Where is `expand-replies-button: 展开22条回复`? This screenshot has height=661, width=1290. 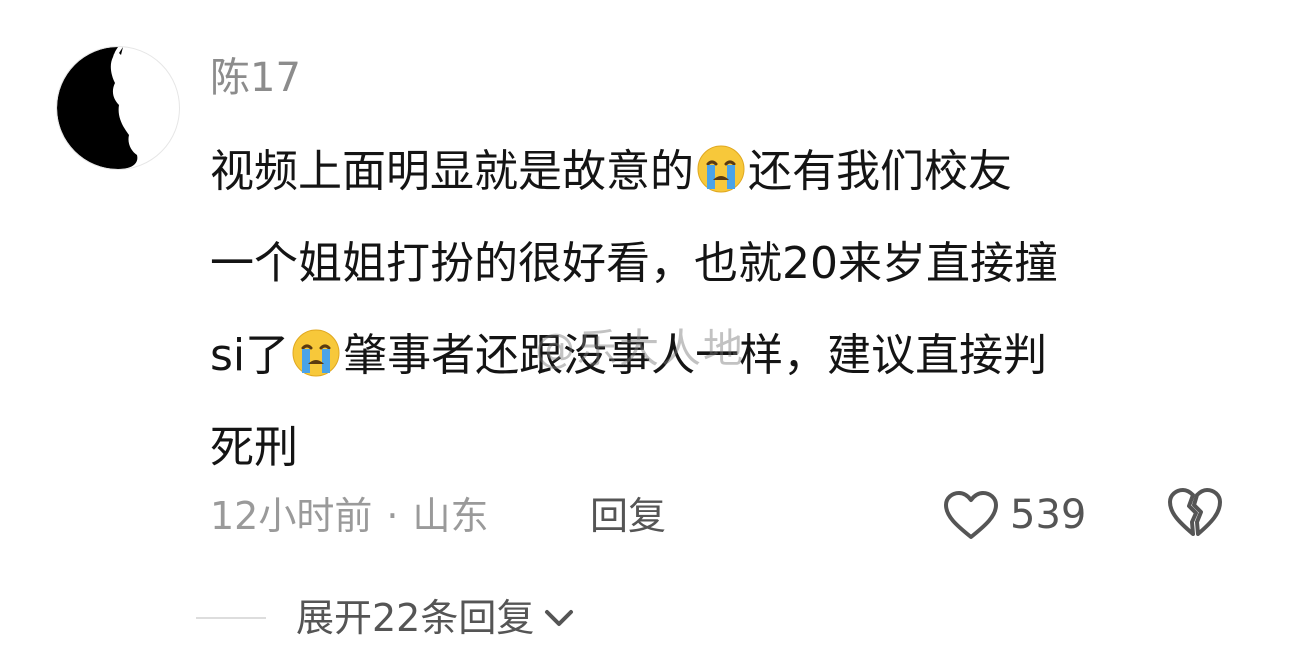 expand-replies-button: 展开22条回复 is located at coordinates (386, 618).